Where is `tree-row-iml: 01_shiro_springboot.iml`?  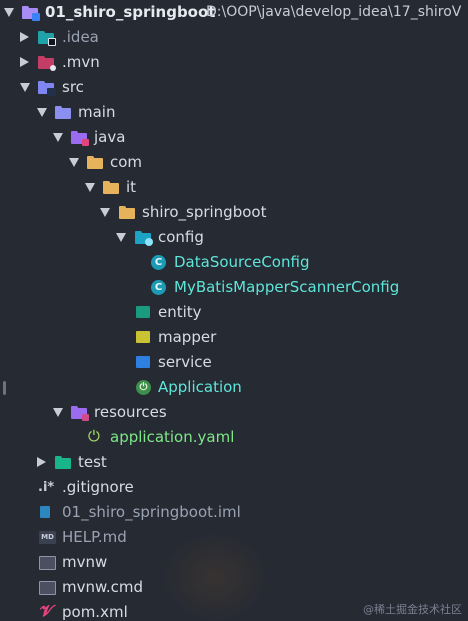
tree-row-iml: 01_shiro_springboot.iml is located at coordinates (234, 512).